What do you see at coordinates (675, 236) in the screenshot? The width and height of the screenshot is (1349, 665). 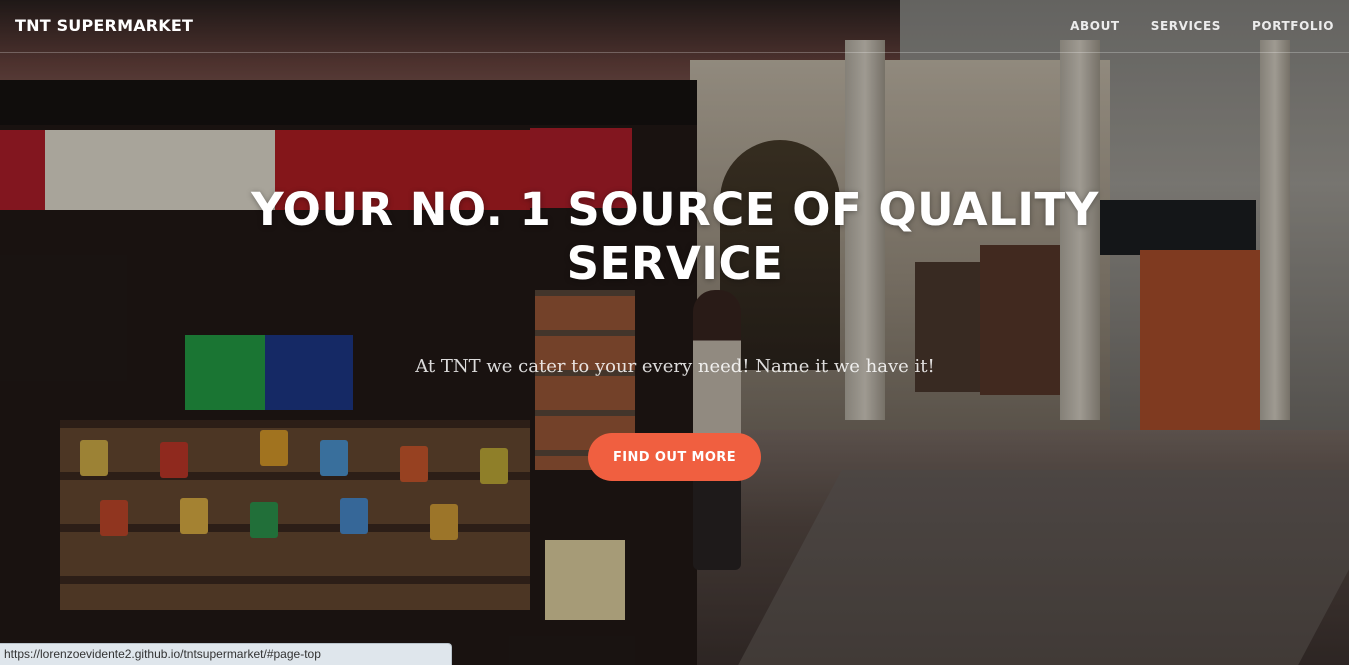 I see `hero-title: YOUR NO. 1 SOURCE OF QUALITY SERVICE` at bounding box center [675, 236].